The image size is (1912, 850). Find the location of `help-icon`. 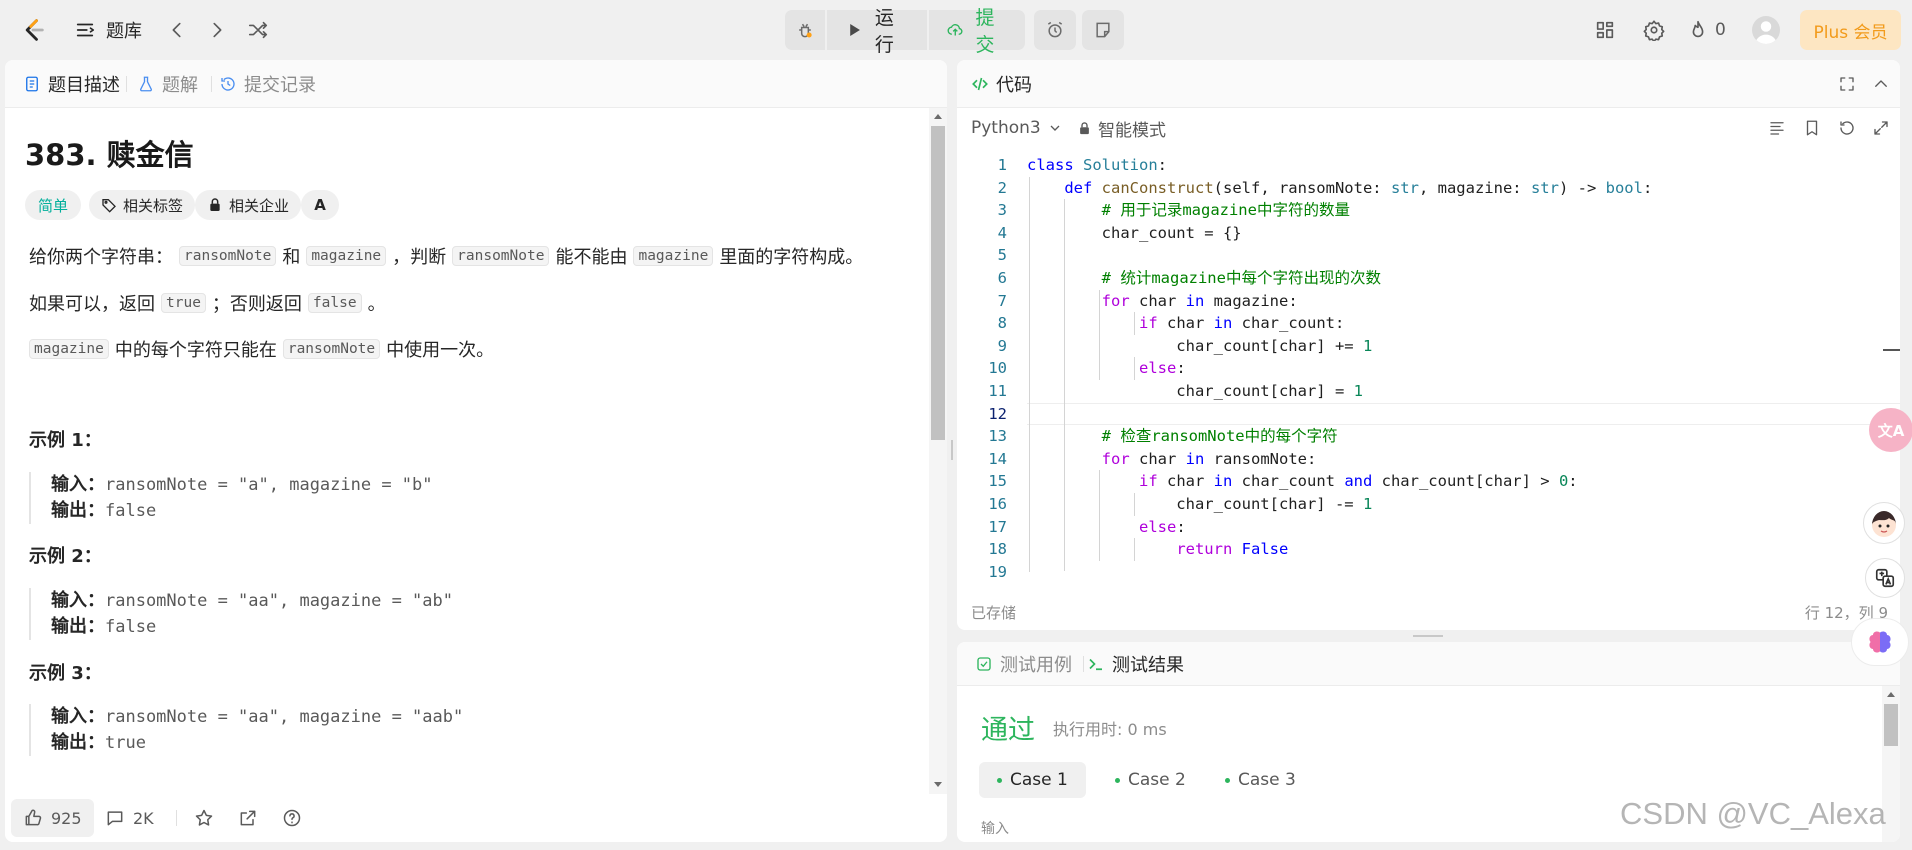

help-icon is located at coordinates (292, 818).